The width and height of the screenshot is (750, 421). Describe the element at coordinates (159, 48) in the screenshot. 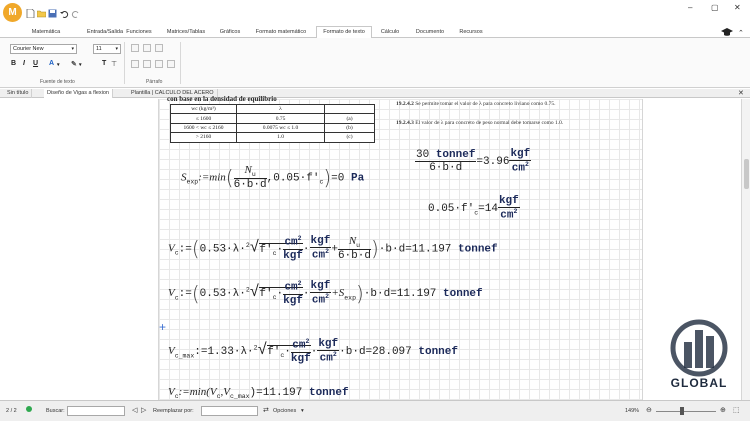

I see `indent-icon` at that location.